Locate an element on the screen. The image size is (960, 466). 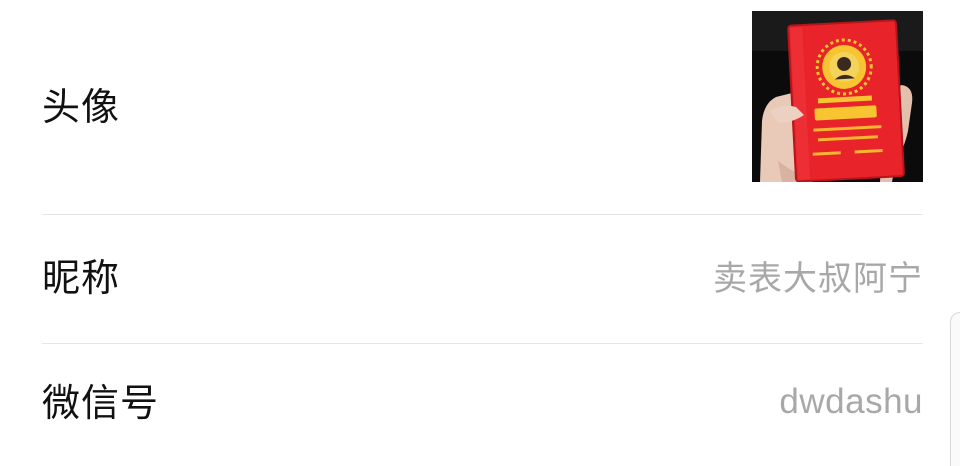
wechat-id-value: dwdashu is located at coordinates (851, 401).